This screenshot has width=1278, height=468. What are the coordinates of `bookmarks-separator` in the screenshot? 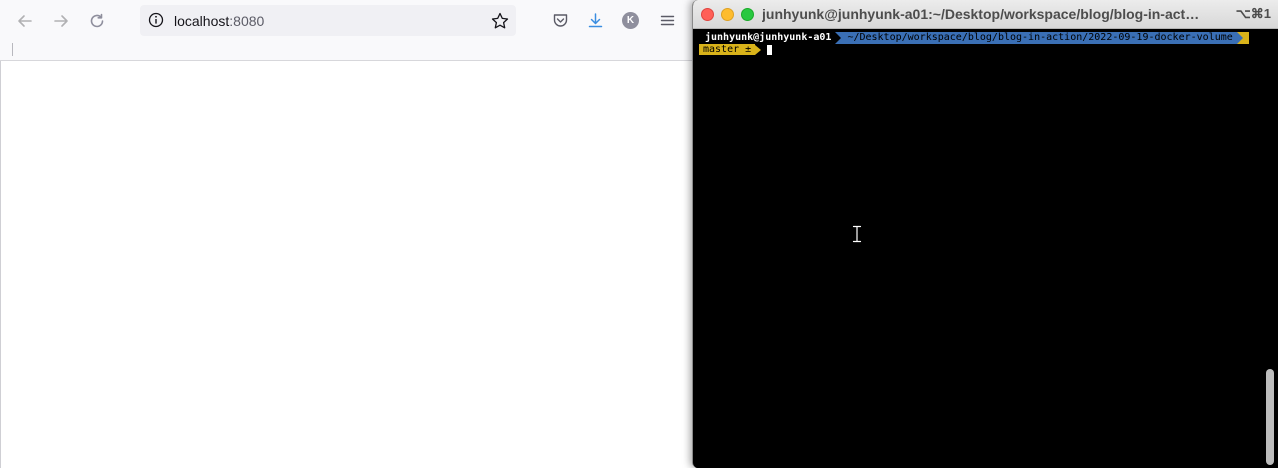 It's located at (12, 49).